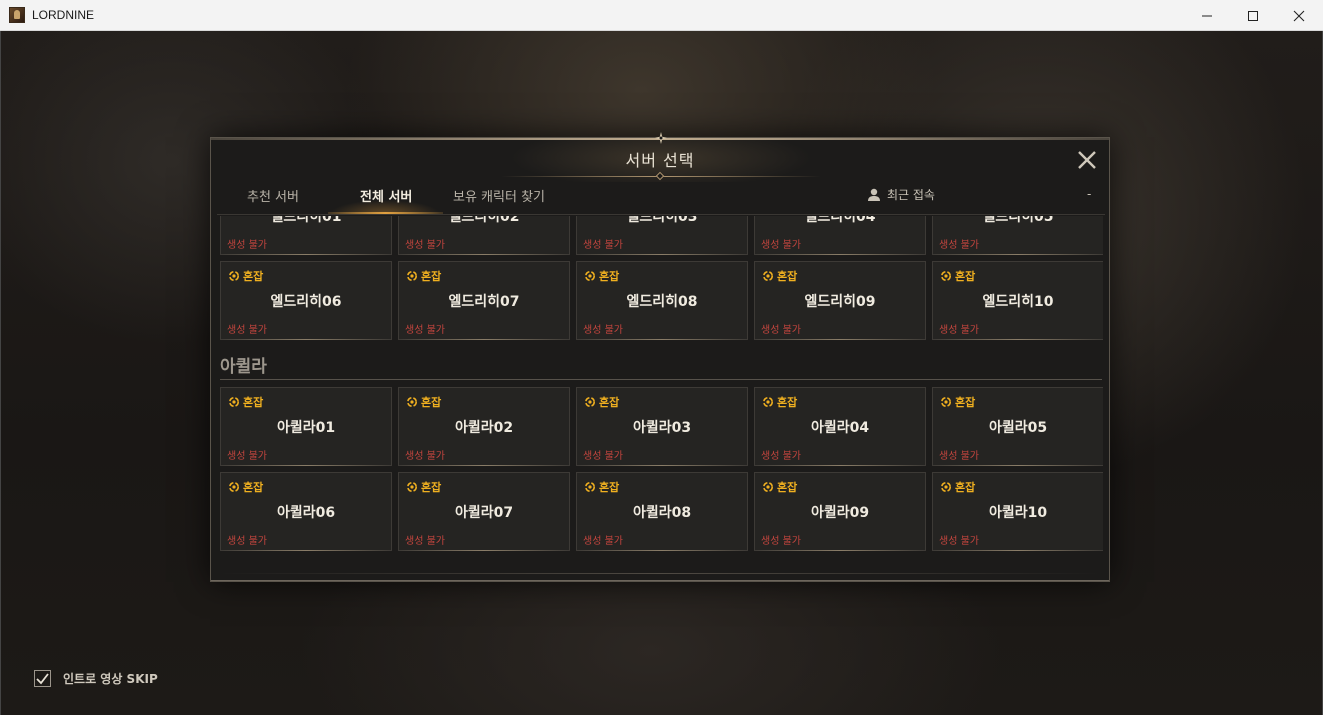 The width and height of the screenshot is (1323, 715). Describe the element at coordinates (484, 220) in the screenshot. I see `server-name: 엘드리히02` at that location.